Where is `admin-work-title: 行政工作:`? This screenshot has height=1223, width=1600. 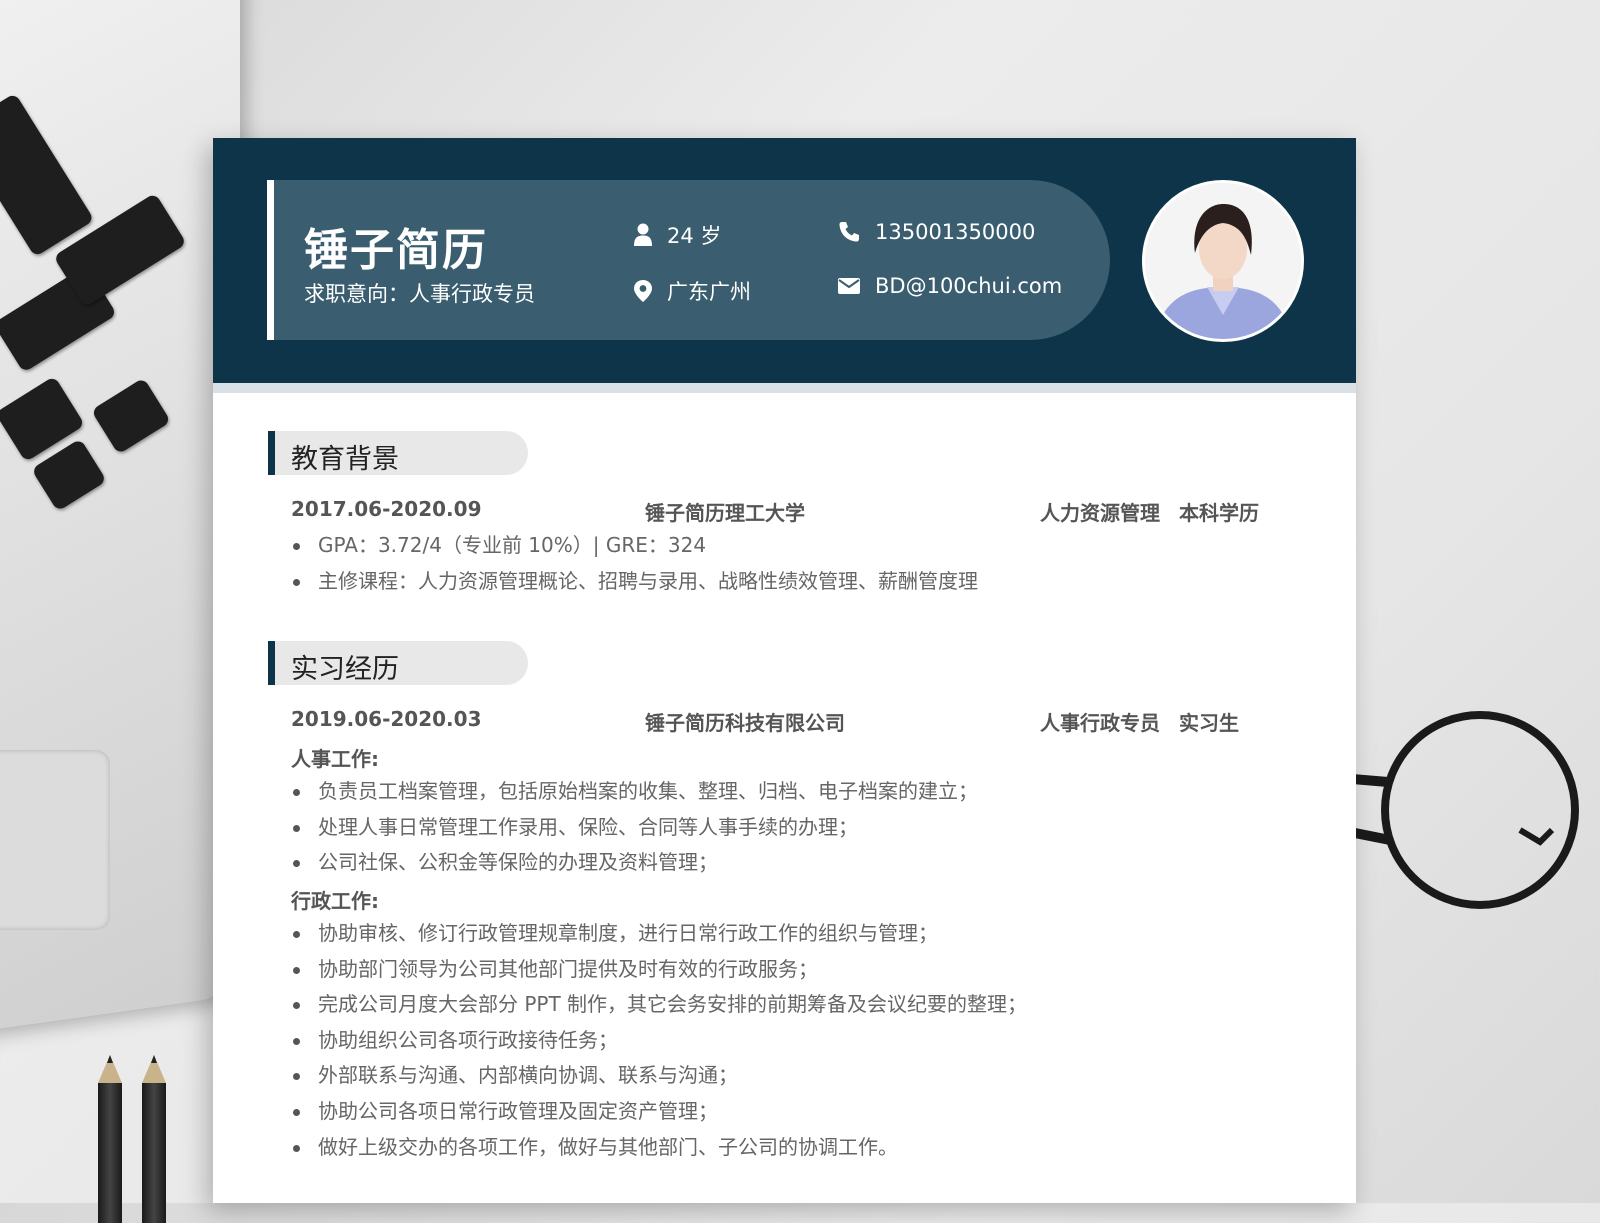
admin-work-title: 行政工作: is located at coordinates (335, 901).